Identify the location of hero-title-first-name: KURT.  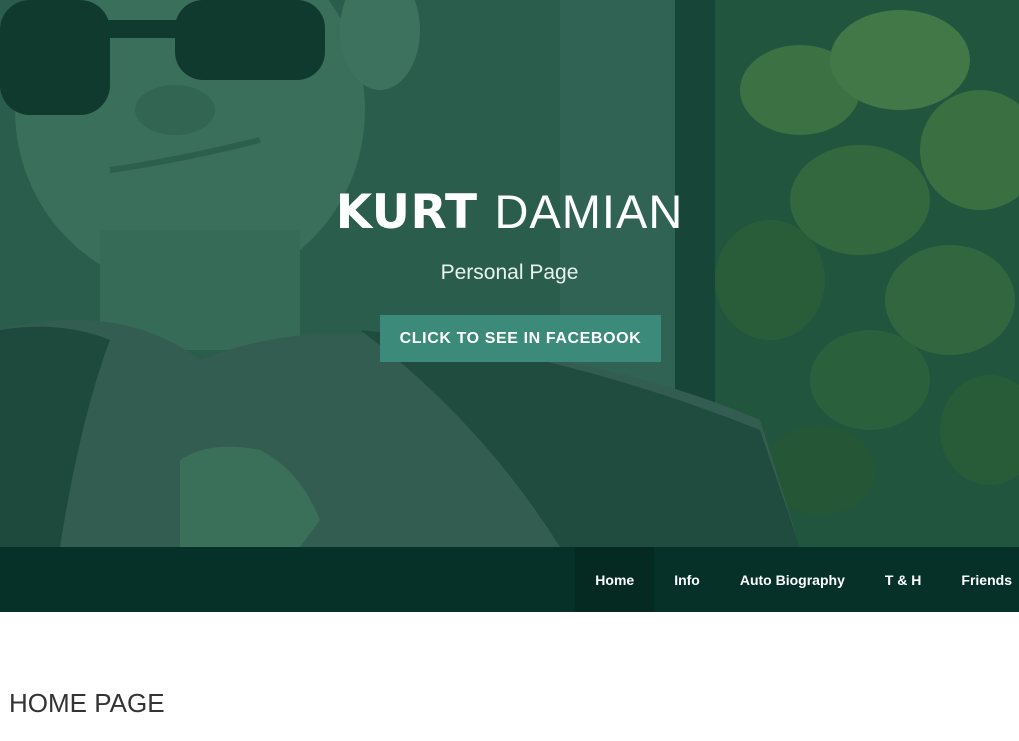
(406, 212).